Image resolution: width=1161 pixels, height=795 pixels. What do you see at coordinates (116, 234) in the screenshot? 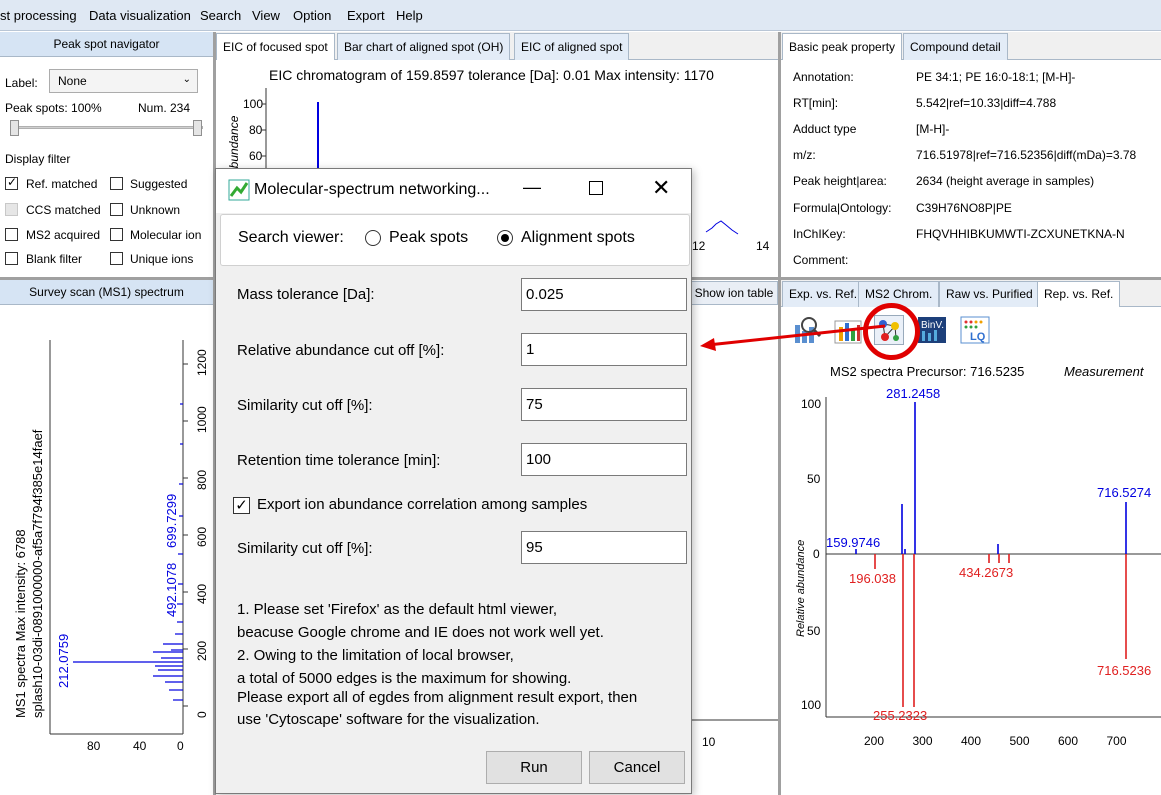
I see `molecular-ion-checkbox` at bounding box center [116, 234].